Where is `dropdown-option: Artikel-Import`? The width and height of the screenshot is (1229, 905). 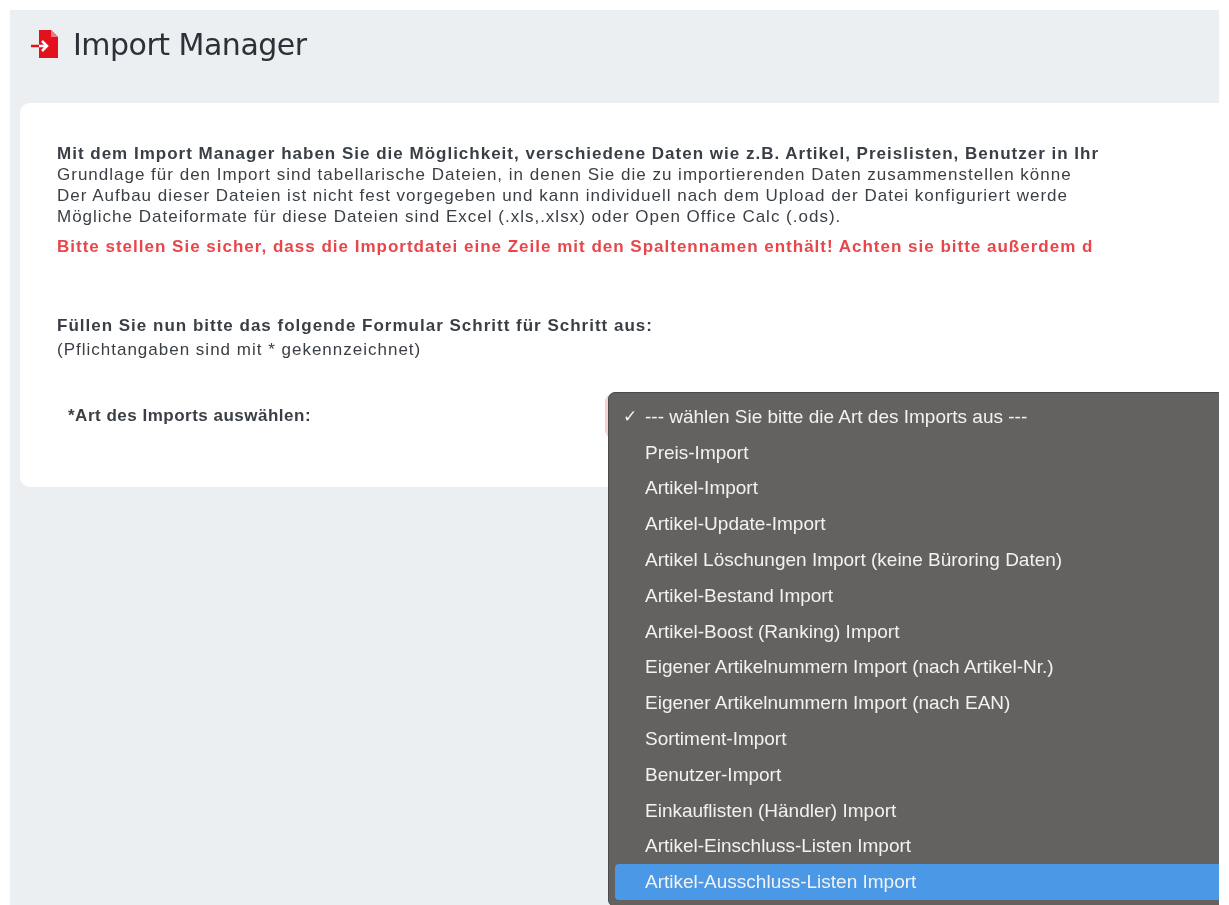
dropdown-option: Artikel-Import is located at coordinates (917, 488).